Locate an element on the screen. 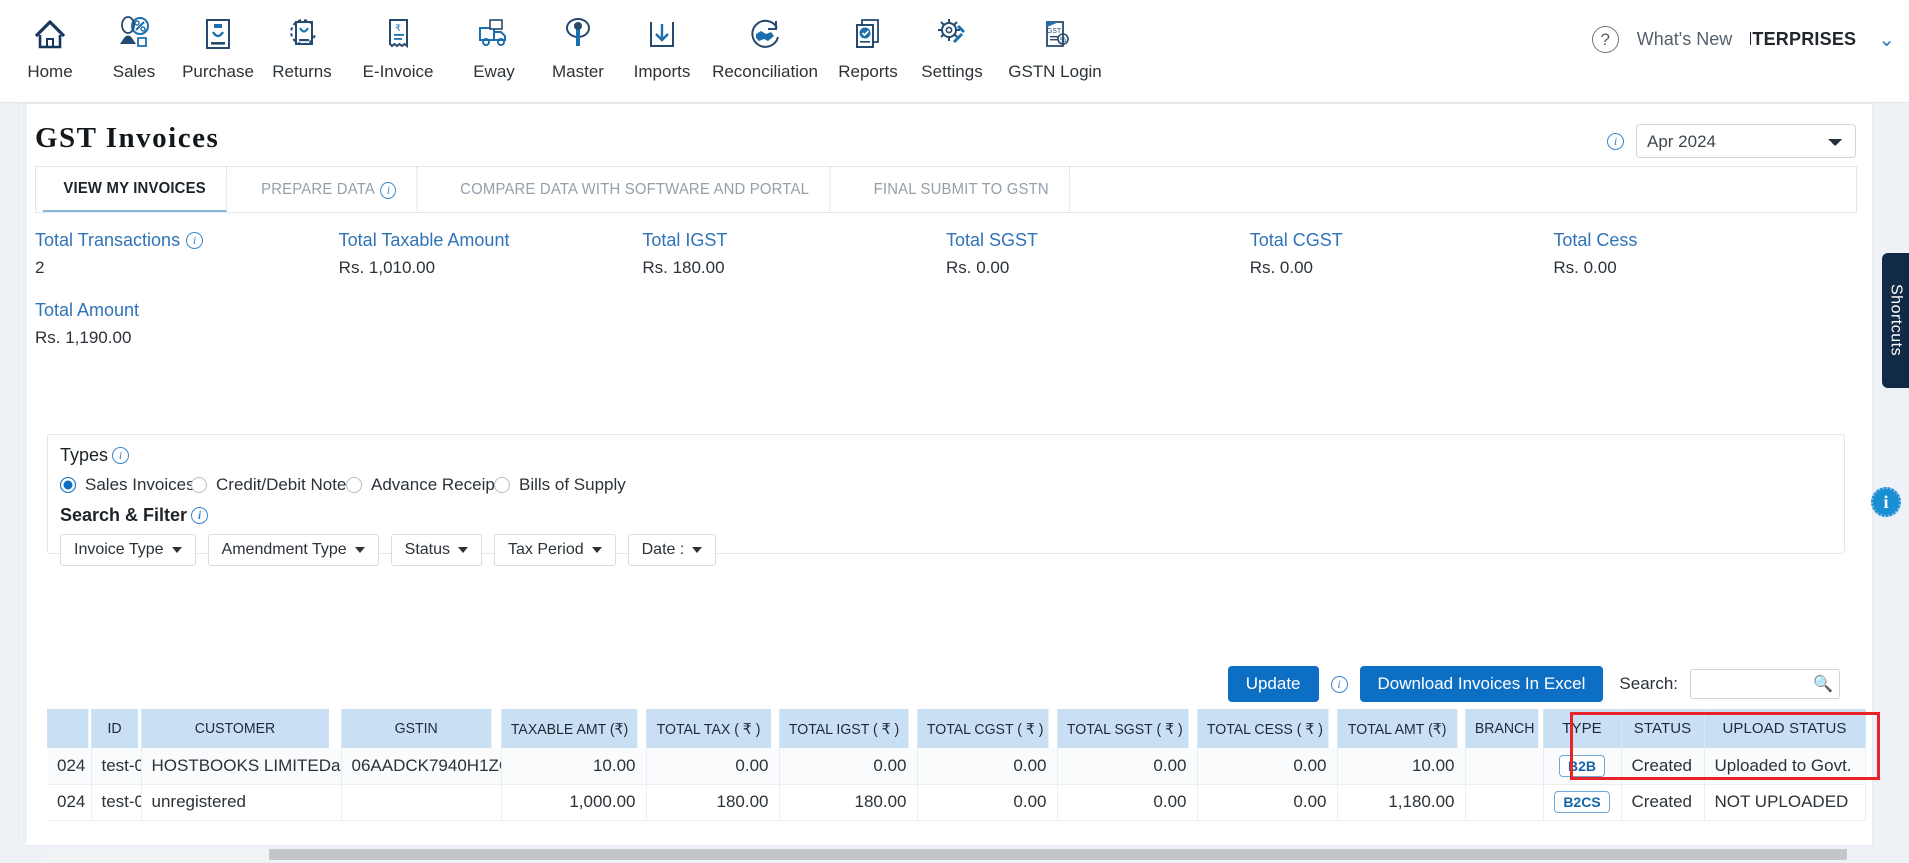 The image size is (1909, 863). cell-date: 024 is located at coordinates (69, 766).